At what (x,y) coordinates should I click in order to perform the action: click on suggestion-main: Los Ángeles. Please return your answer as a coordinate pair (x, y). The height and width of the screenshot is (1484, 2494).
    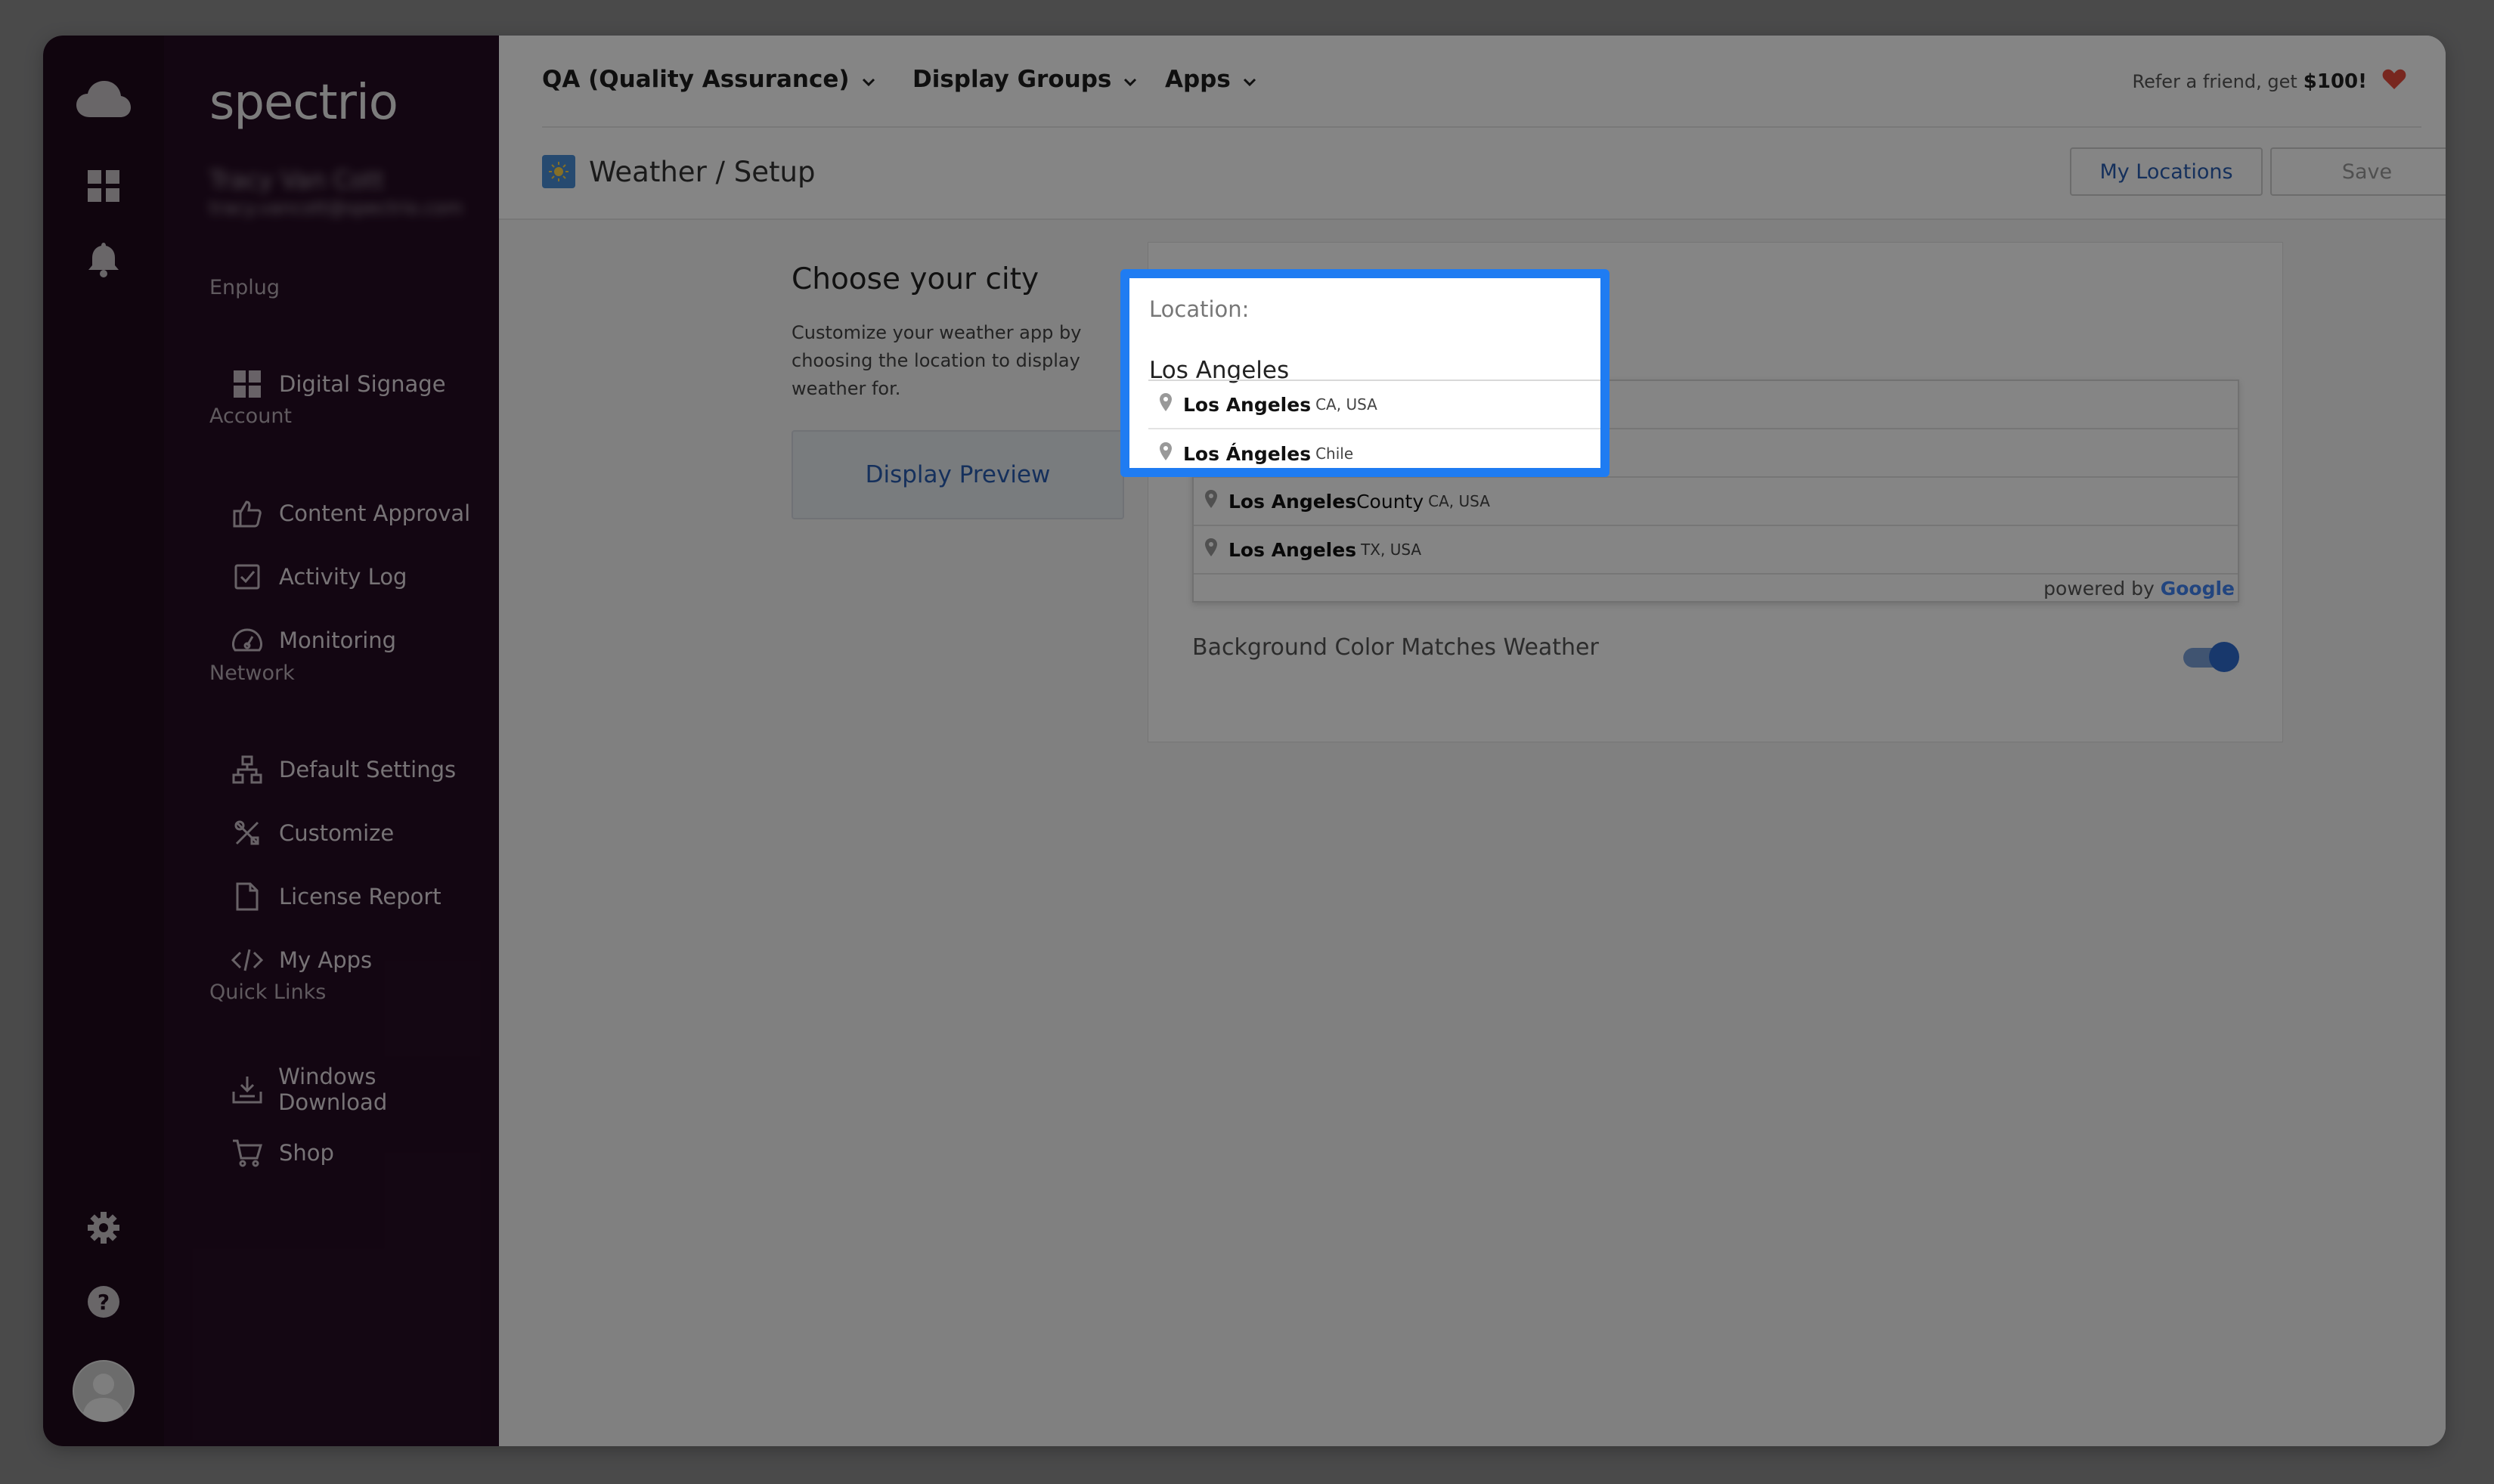
    Looking at the image, I should click on (1247, 453).